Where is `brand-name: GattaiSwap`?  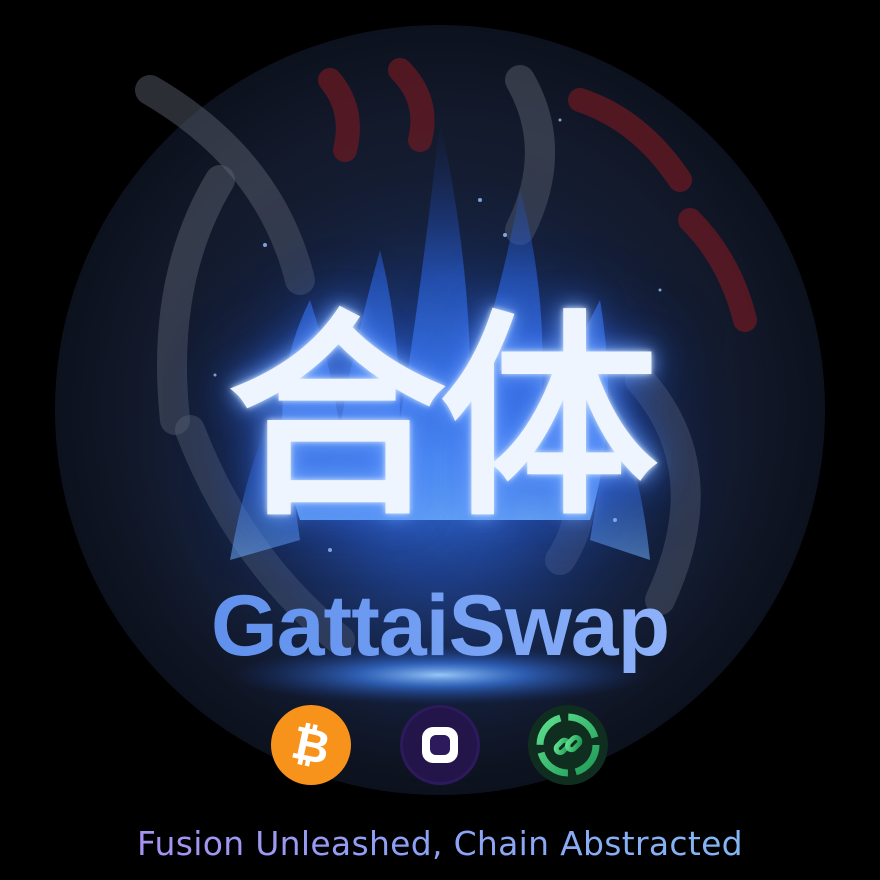
brand-name: GattaiSwap is located at coordinates (440, 626).